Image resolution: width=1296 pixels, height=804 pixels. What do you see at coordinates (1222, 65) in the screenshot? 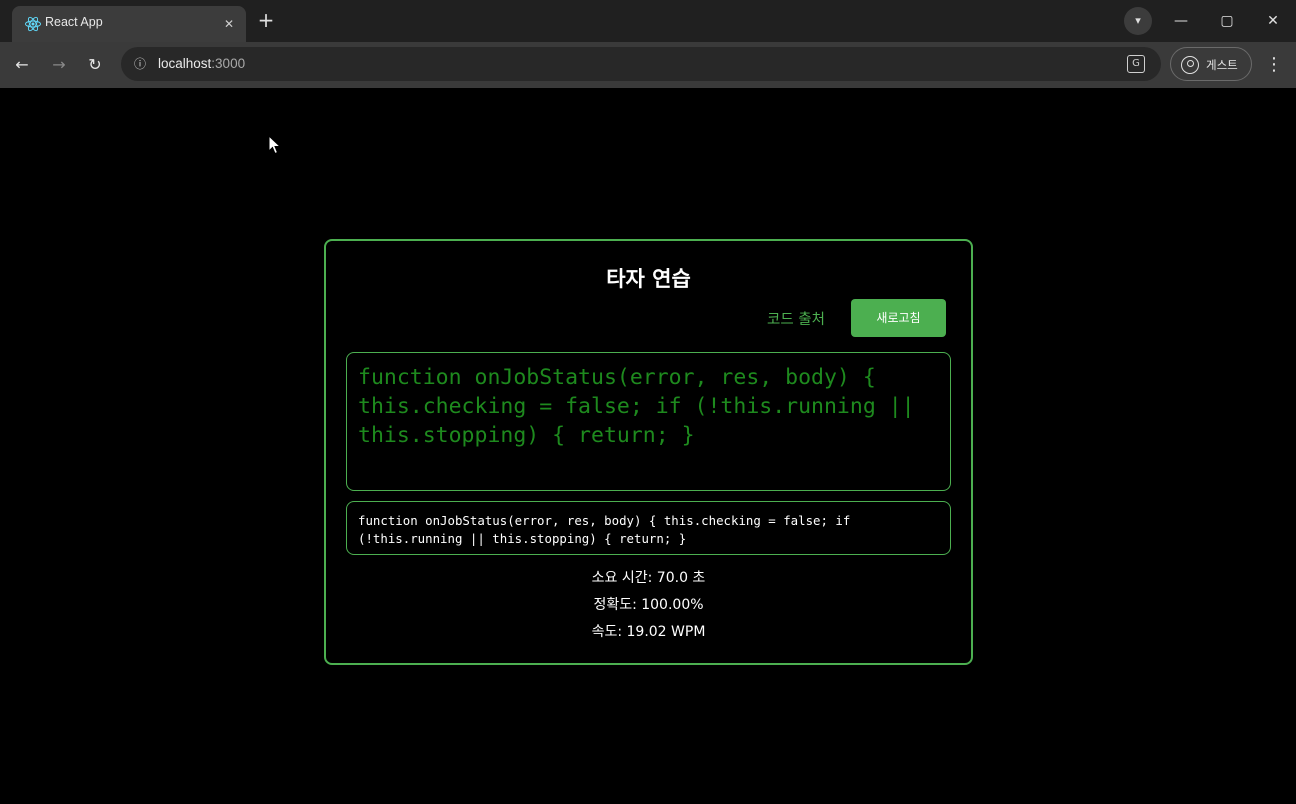
I see `profile-label: 게스트` at bounding box center [1222, 65].